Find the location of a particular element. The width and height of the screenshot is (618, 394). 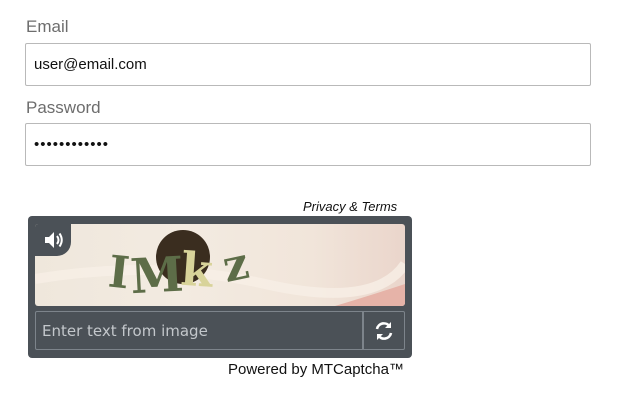

captcha-image: I M k z is located at coordinates (220, 265).